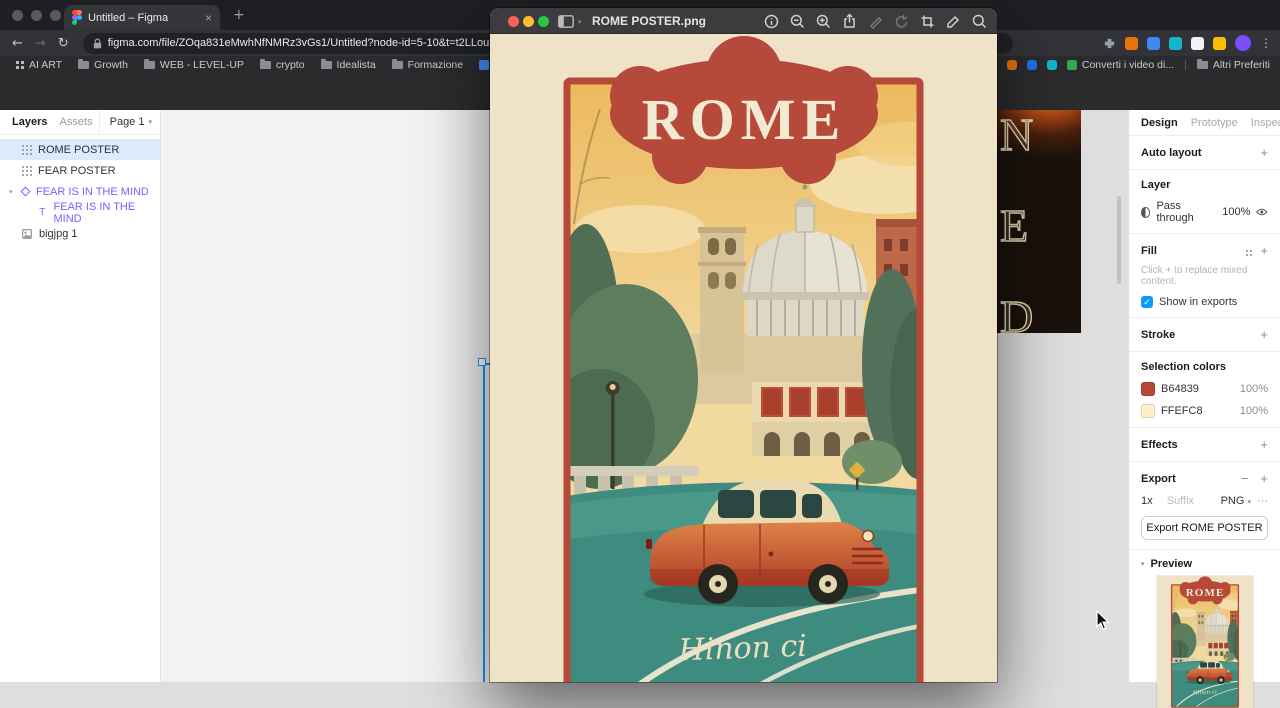 The image size is (1280, 708). I want to click on visibility-eye-icon, so click(1262, 212).